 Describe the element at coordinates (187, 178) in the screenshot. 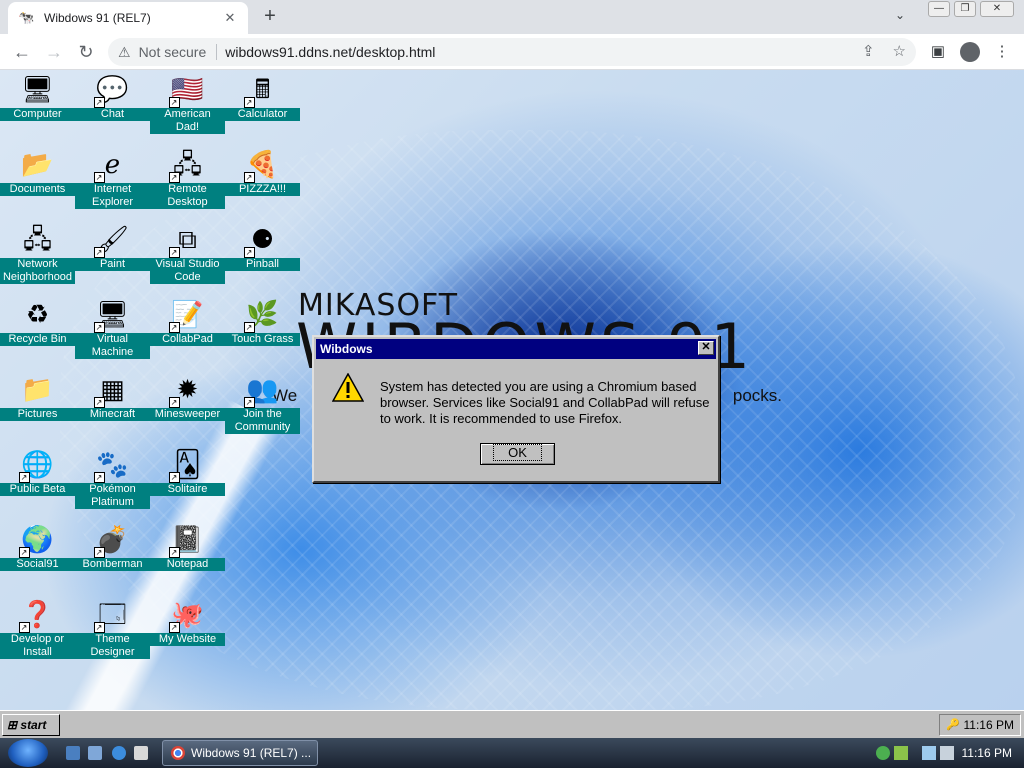

I see `desktop-icon-remote-desktop: 🖧 ↗ Remote Desktop` at that location.